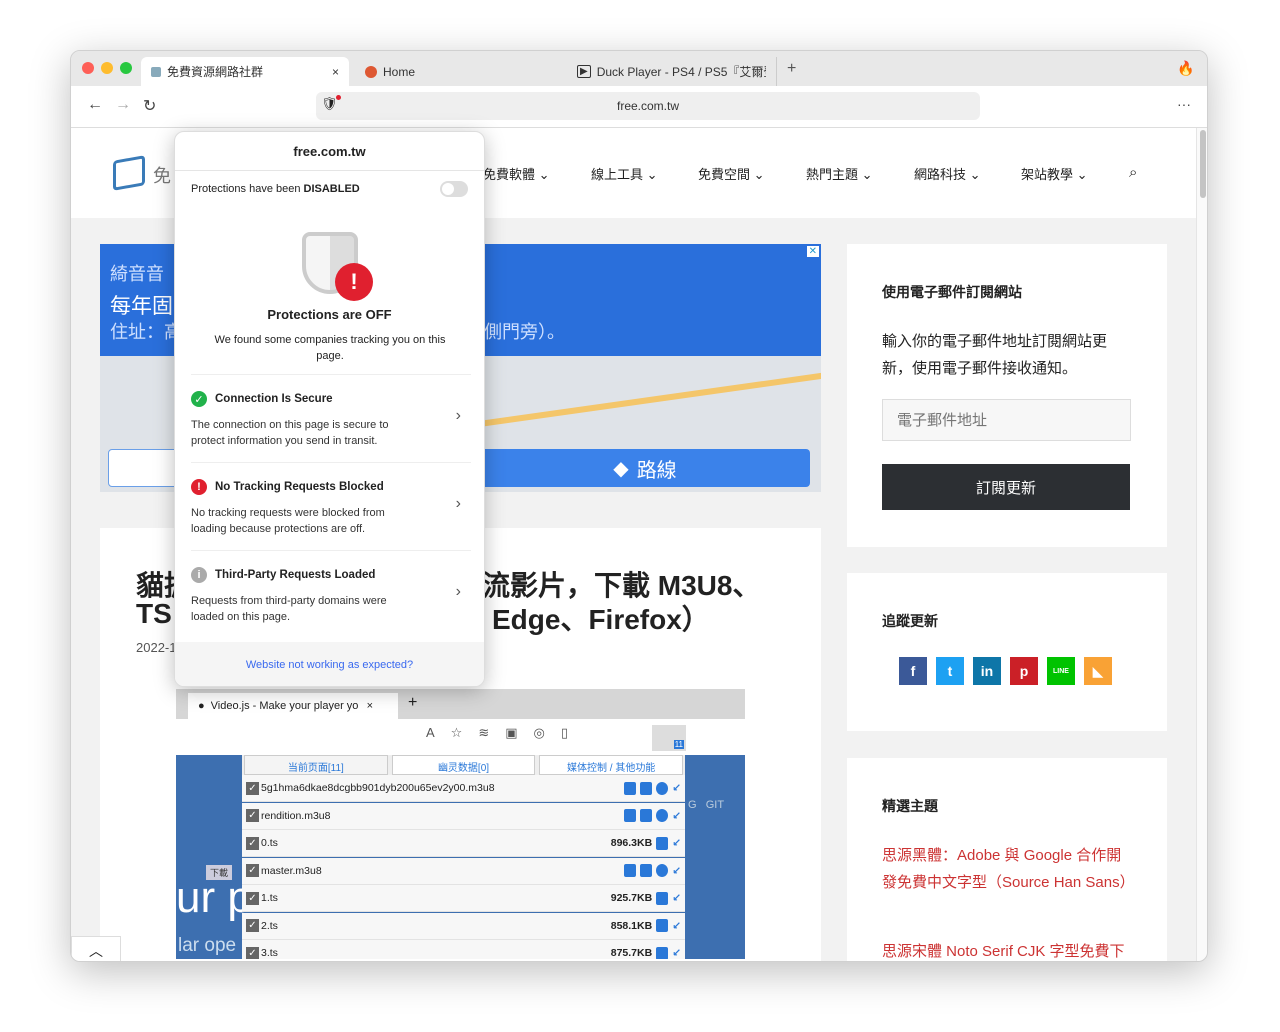 Image resolution: width=1280 pixels, height=1032 pixels. What do you see at coordinates (316, 765) in the screenshot?
I see `cat-catch-tab: 当前页面[11]` at bounding box center [316, 765].